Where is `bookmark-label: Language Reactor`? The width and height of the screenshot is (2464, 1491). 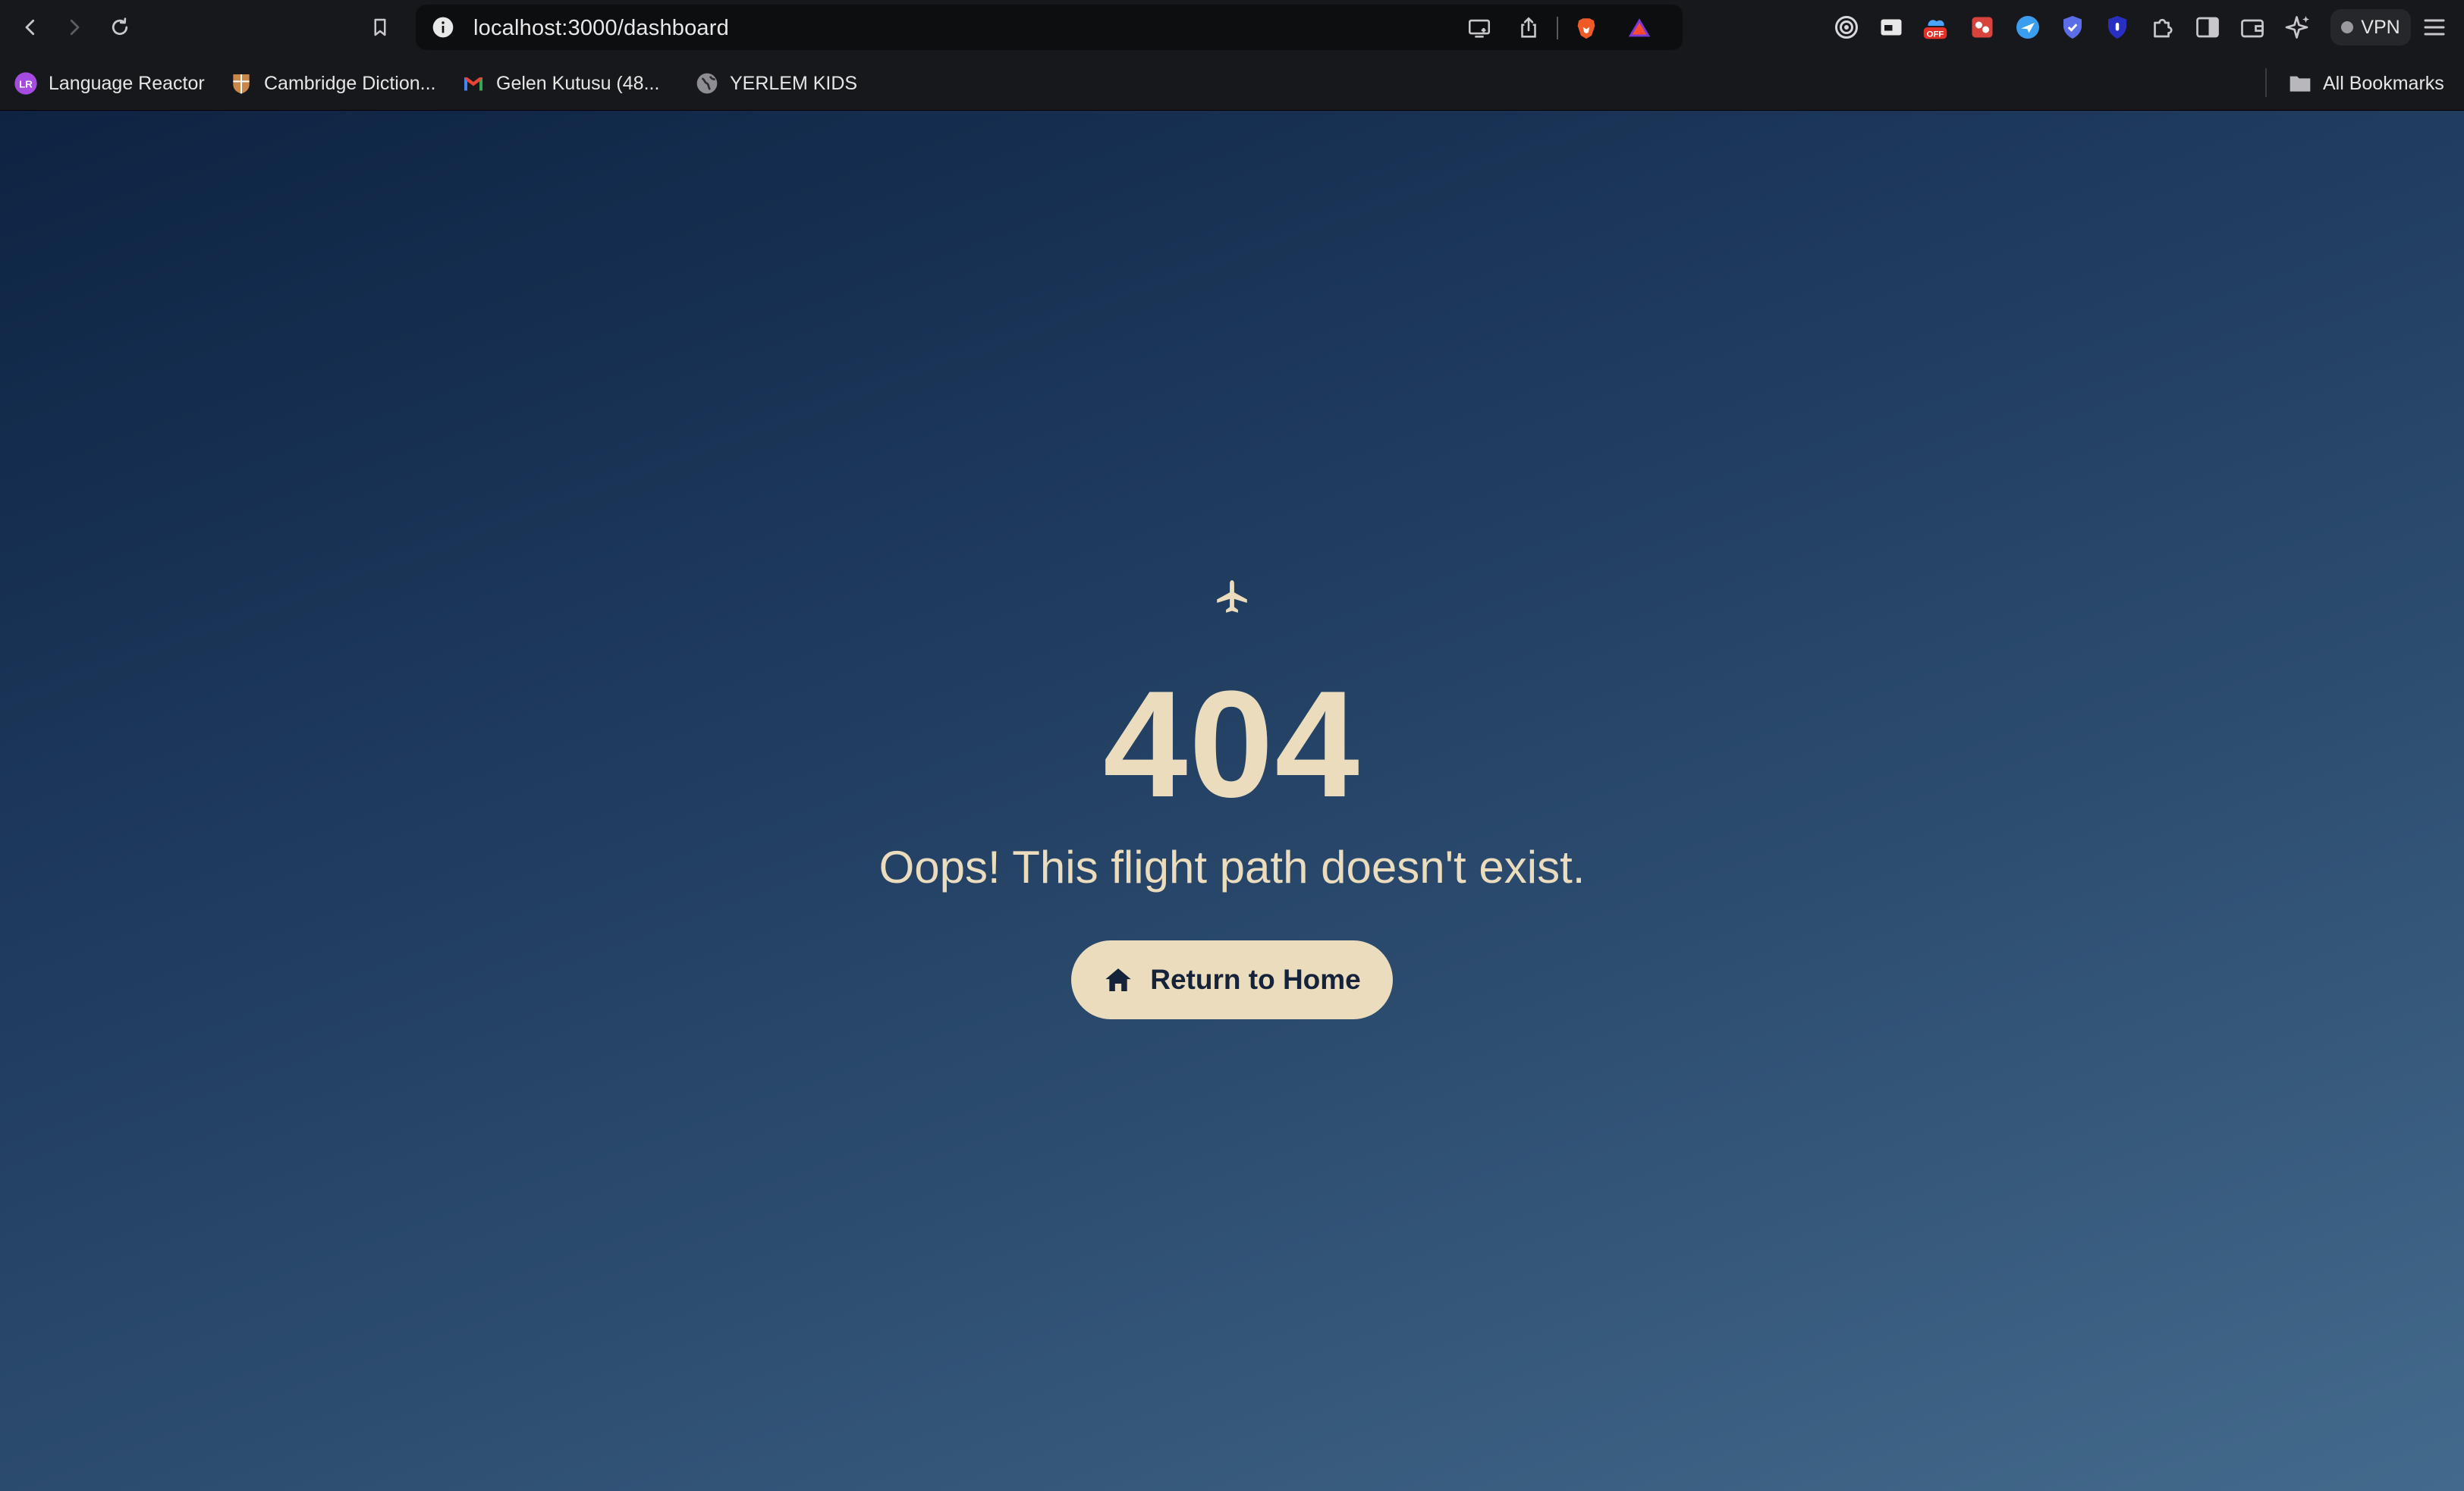 bookmark-label: Language Reactor is located at coordinates (127, 83).